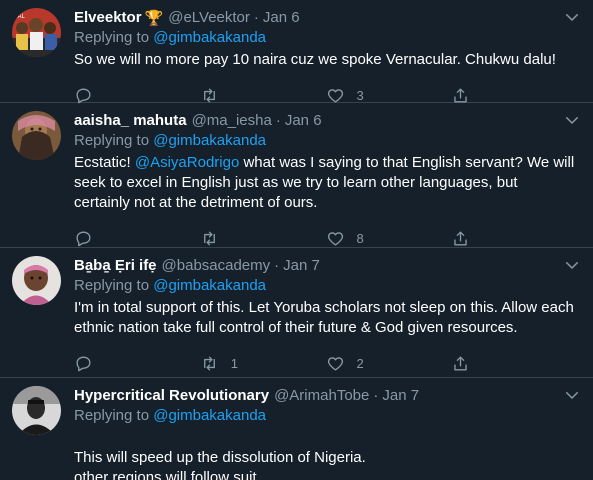 This screenshot has height=480, width=593. I want to click on author-handle: @ma_iesha, so click(232, 120).